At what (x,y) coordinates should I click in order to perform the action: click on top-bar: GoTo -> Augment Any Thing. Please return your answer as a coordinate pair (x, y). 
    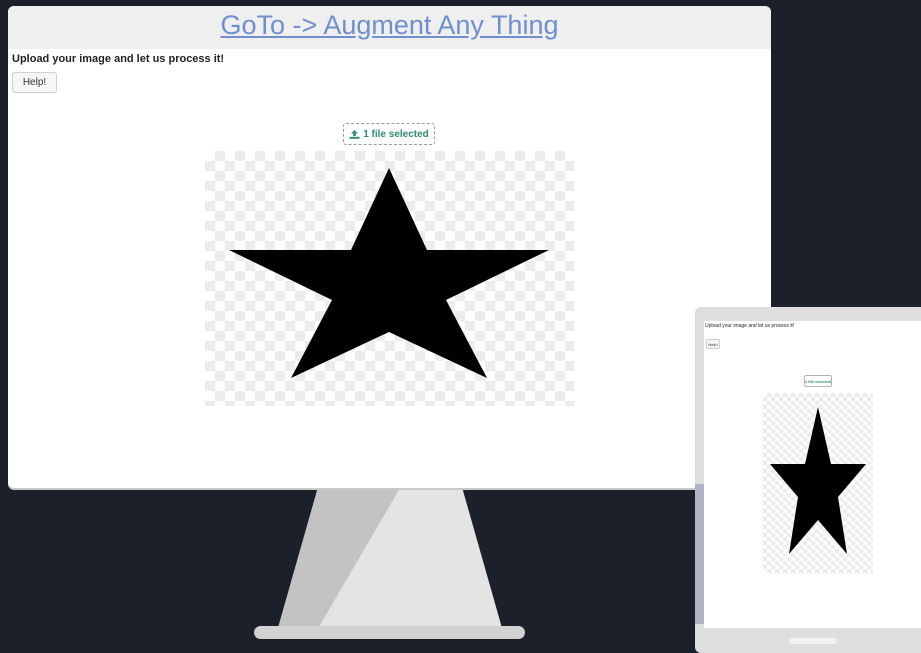
    Looking at the image, I should click on (389, 27).